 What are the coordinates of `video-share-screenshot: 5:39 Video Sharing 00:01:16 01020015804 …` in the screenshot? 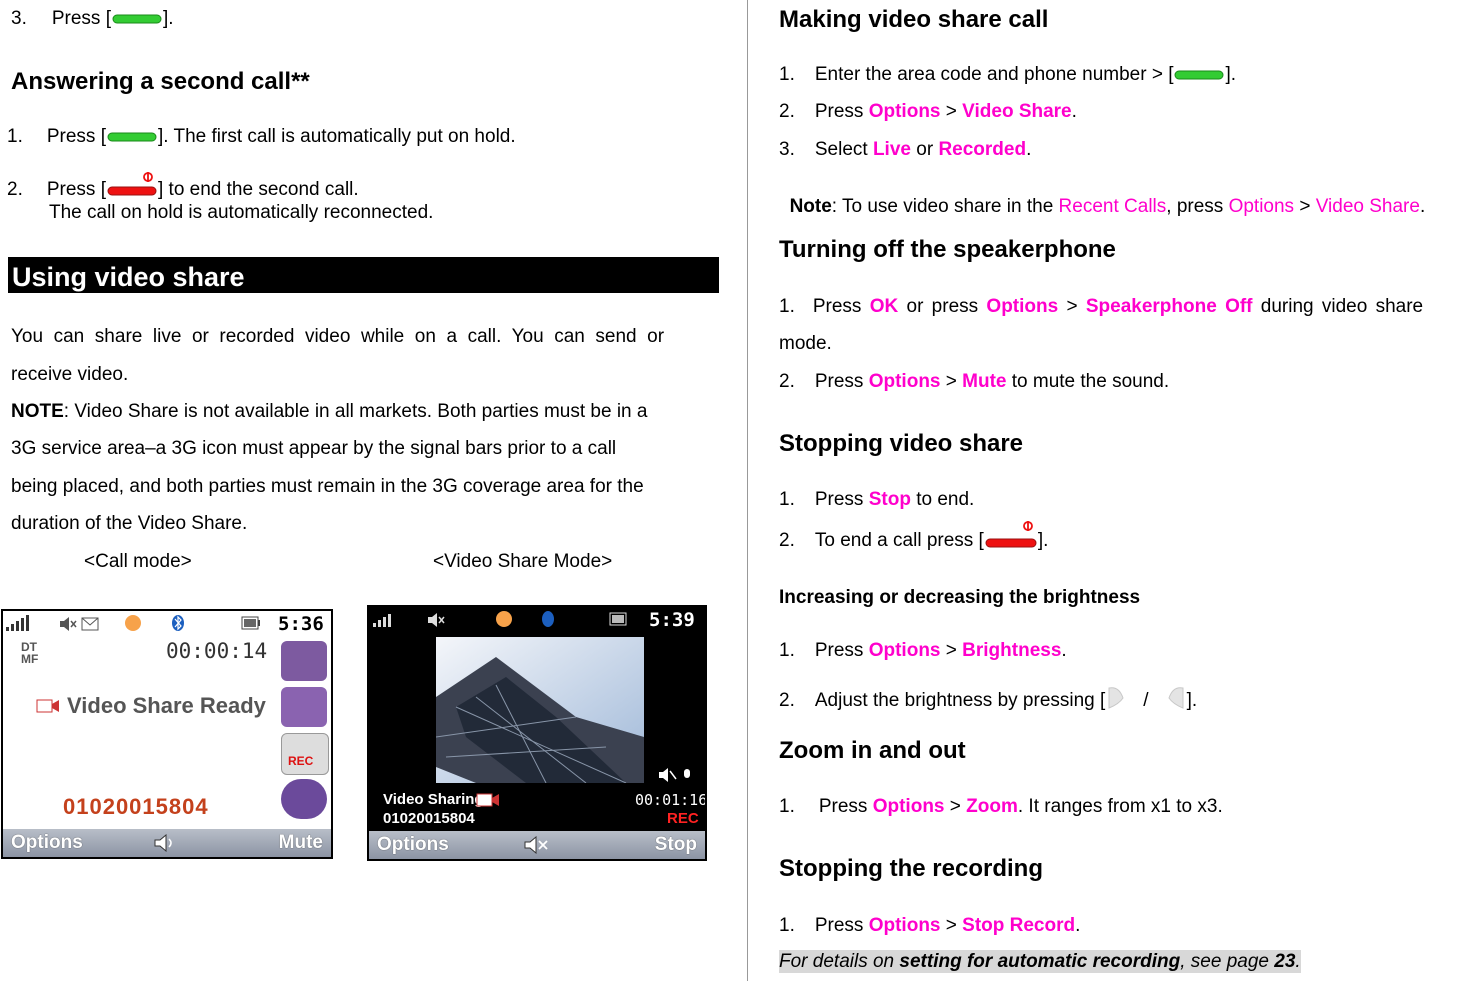 It's located at (537, 733).